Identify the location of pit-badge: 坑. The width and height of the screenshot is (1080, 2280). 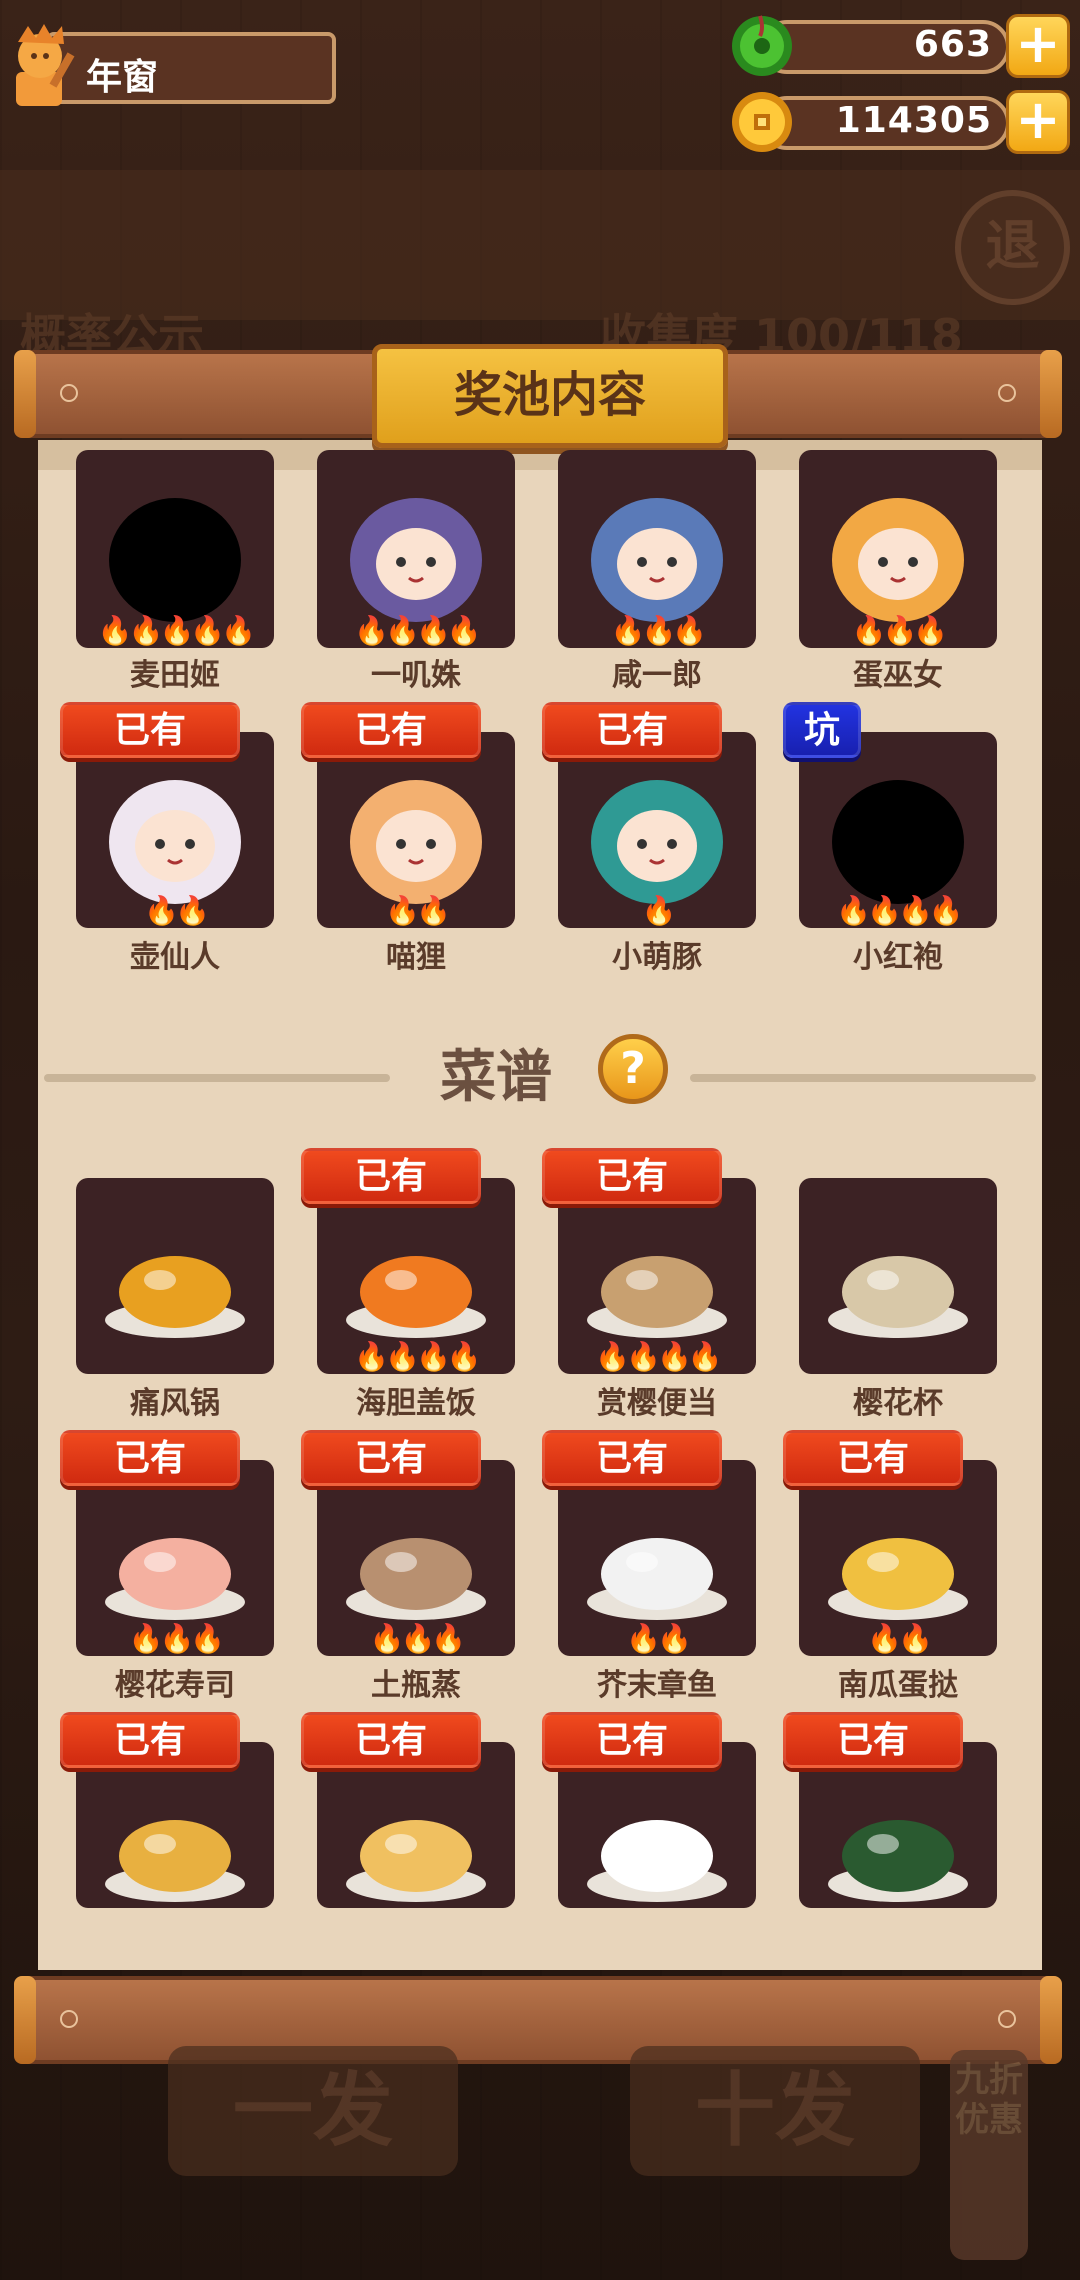
(822, 730).